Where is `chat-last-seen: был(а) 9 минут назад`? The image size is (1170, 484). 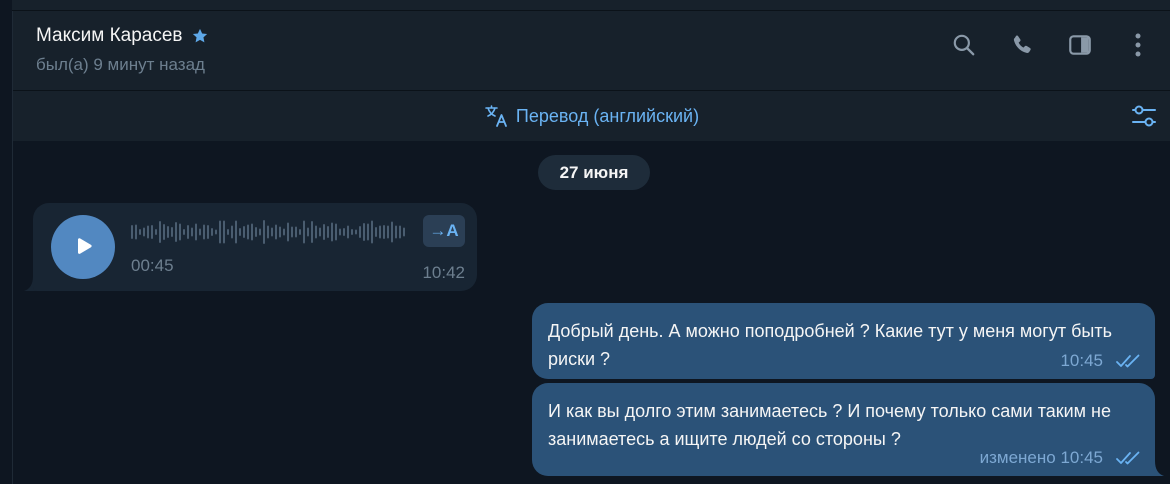 chat-last-seen: был(а) 9 минут назад is located at coordinates (120, 64).